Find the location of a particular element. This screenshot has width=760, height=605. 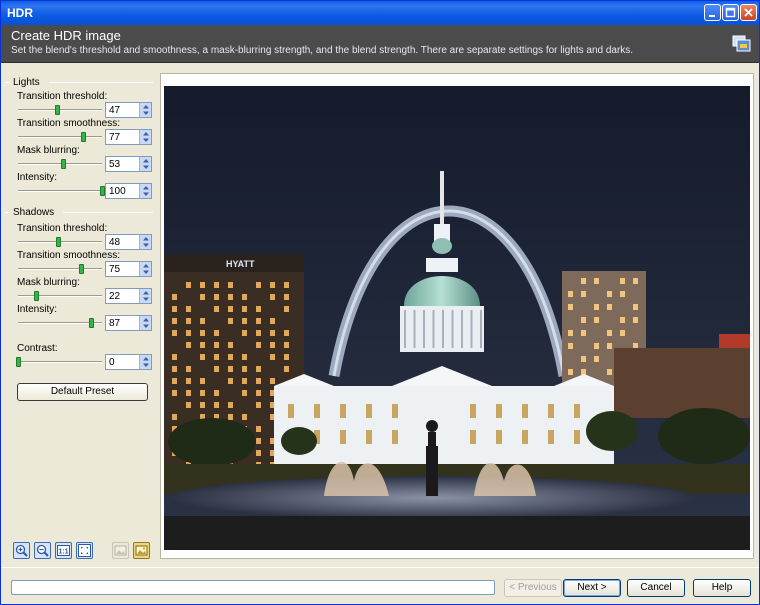

lights-divider-right is located at coordinates (101, 82).